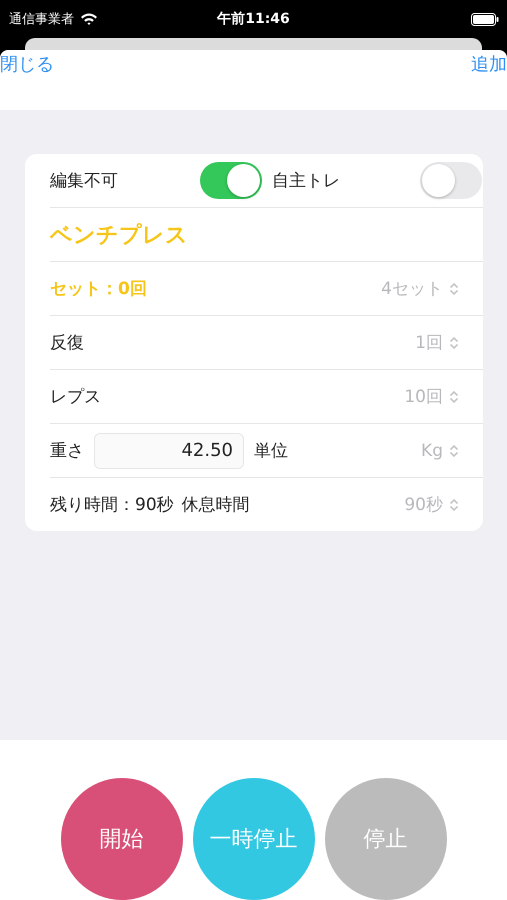 Image resolution: width=507 pixels, height=900 pixels. I want to click on add-button: 追加, so click(489, 64).